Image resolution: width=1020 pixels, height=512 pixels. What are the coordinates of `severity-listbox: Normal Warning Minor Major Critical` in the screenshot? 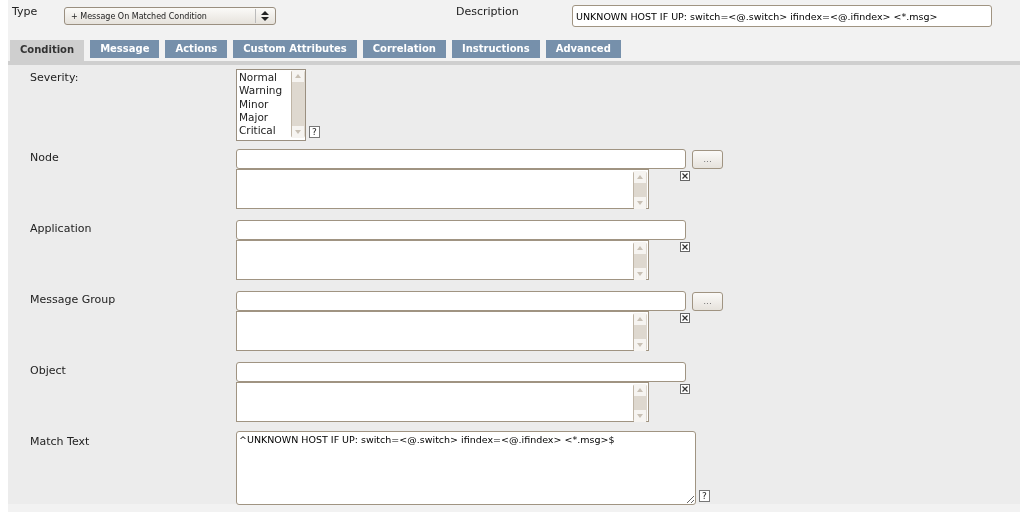 It's located at (271, 105).